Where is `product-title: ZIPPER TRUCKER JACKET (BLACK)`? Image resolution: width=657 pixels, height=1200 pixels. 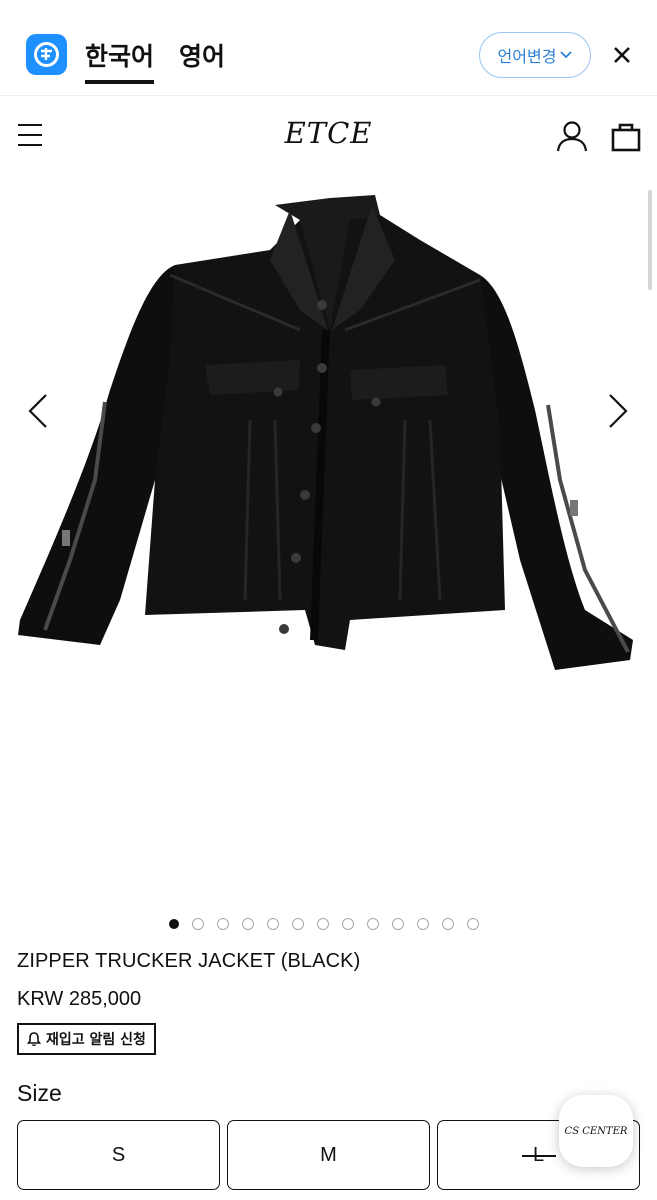 product-title: ZIPPER TRUCKER JACKET (BLACK) is located at coordinates (189, 961).